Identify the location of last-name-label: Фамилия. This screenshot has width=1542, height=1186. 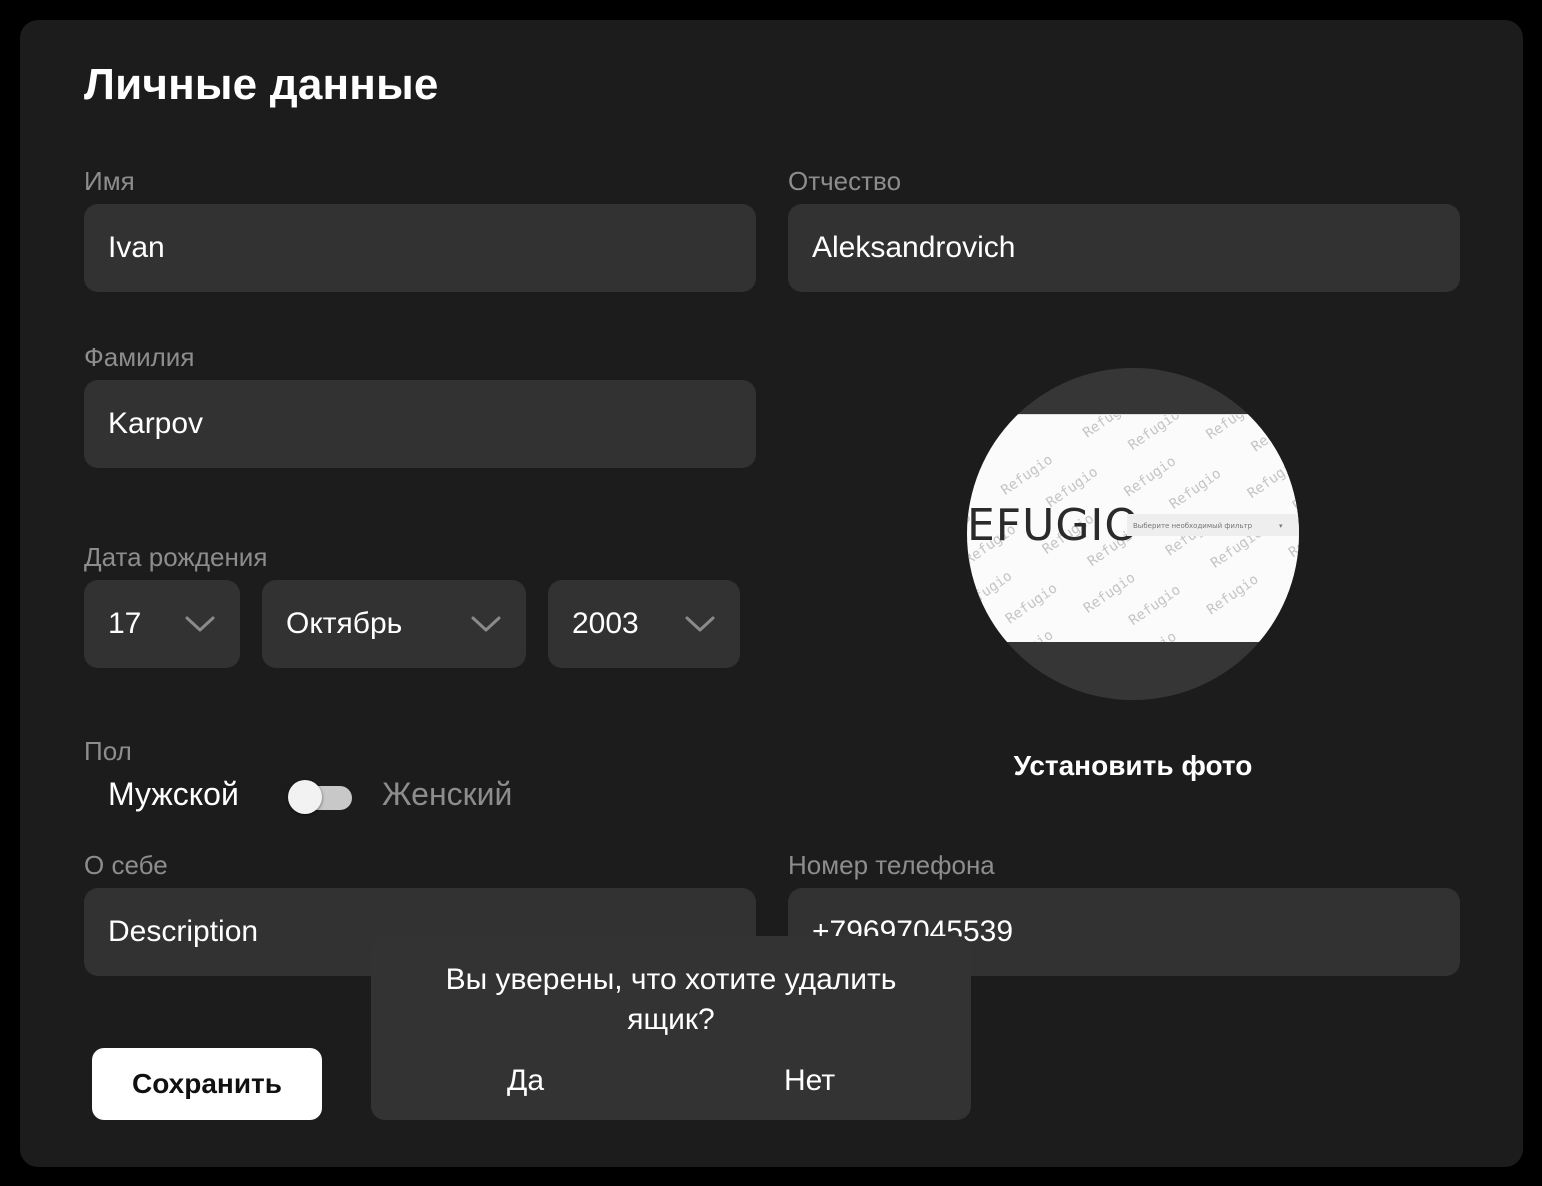
(139, 357).